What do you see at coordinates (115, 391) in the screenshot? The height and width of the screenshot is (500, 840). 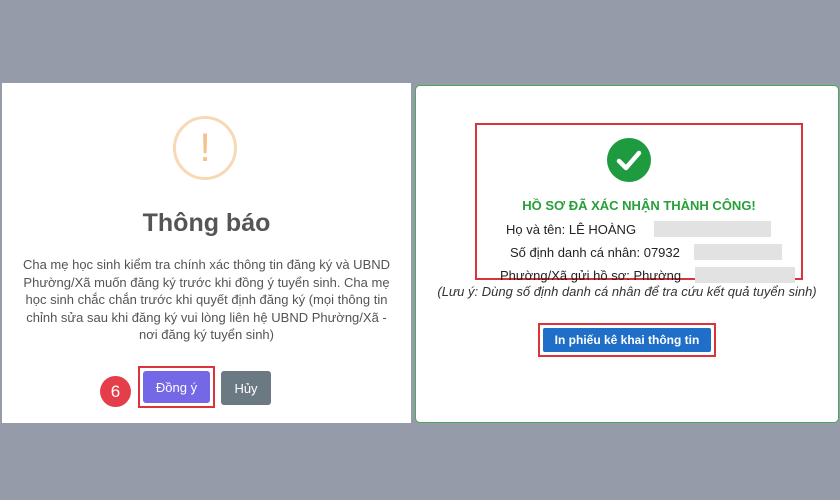 I see `step-badge: 6` at bounding box center [115, 391].